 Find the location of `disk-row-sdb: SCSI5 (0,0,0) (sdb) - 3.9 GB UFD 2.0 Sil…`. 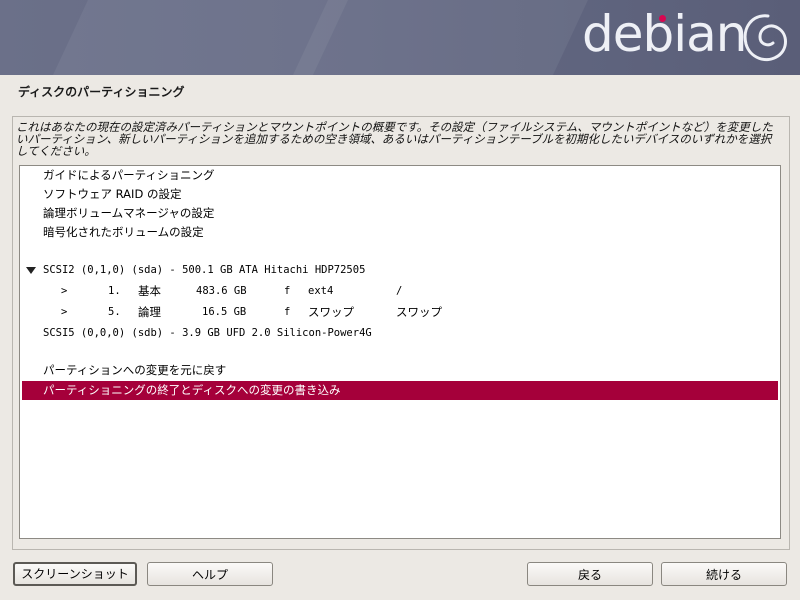

disk-row-sdb: SCSI5 (0,0,0) (sdb) - 3.9 GB UFD 2.0 Sil… is located at coordinates (400, 333).